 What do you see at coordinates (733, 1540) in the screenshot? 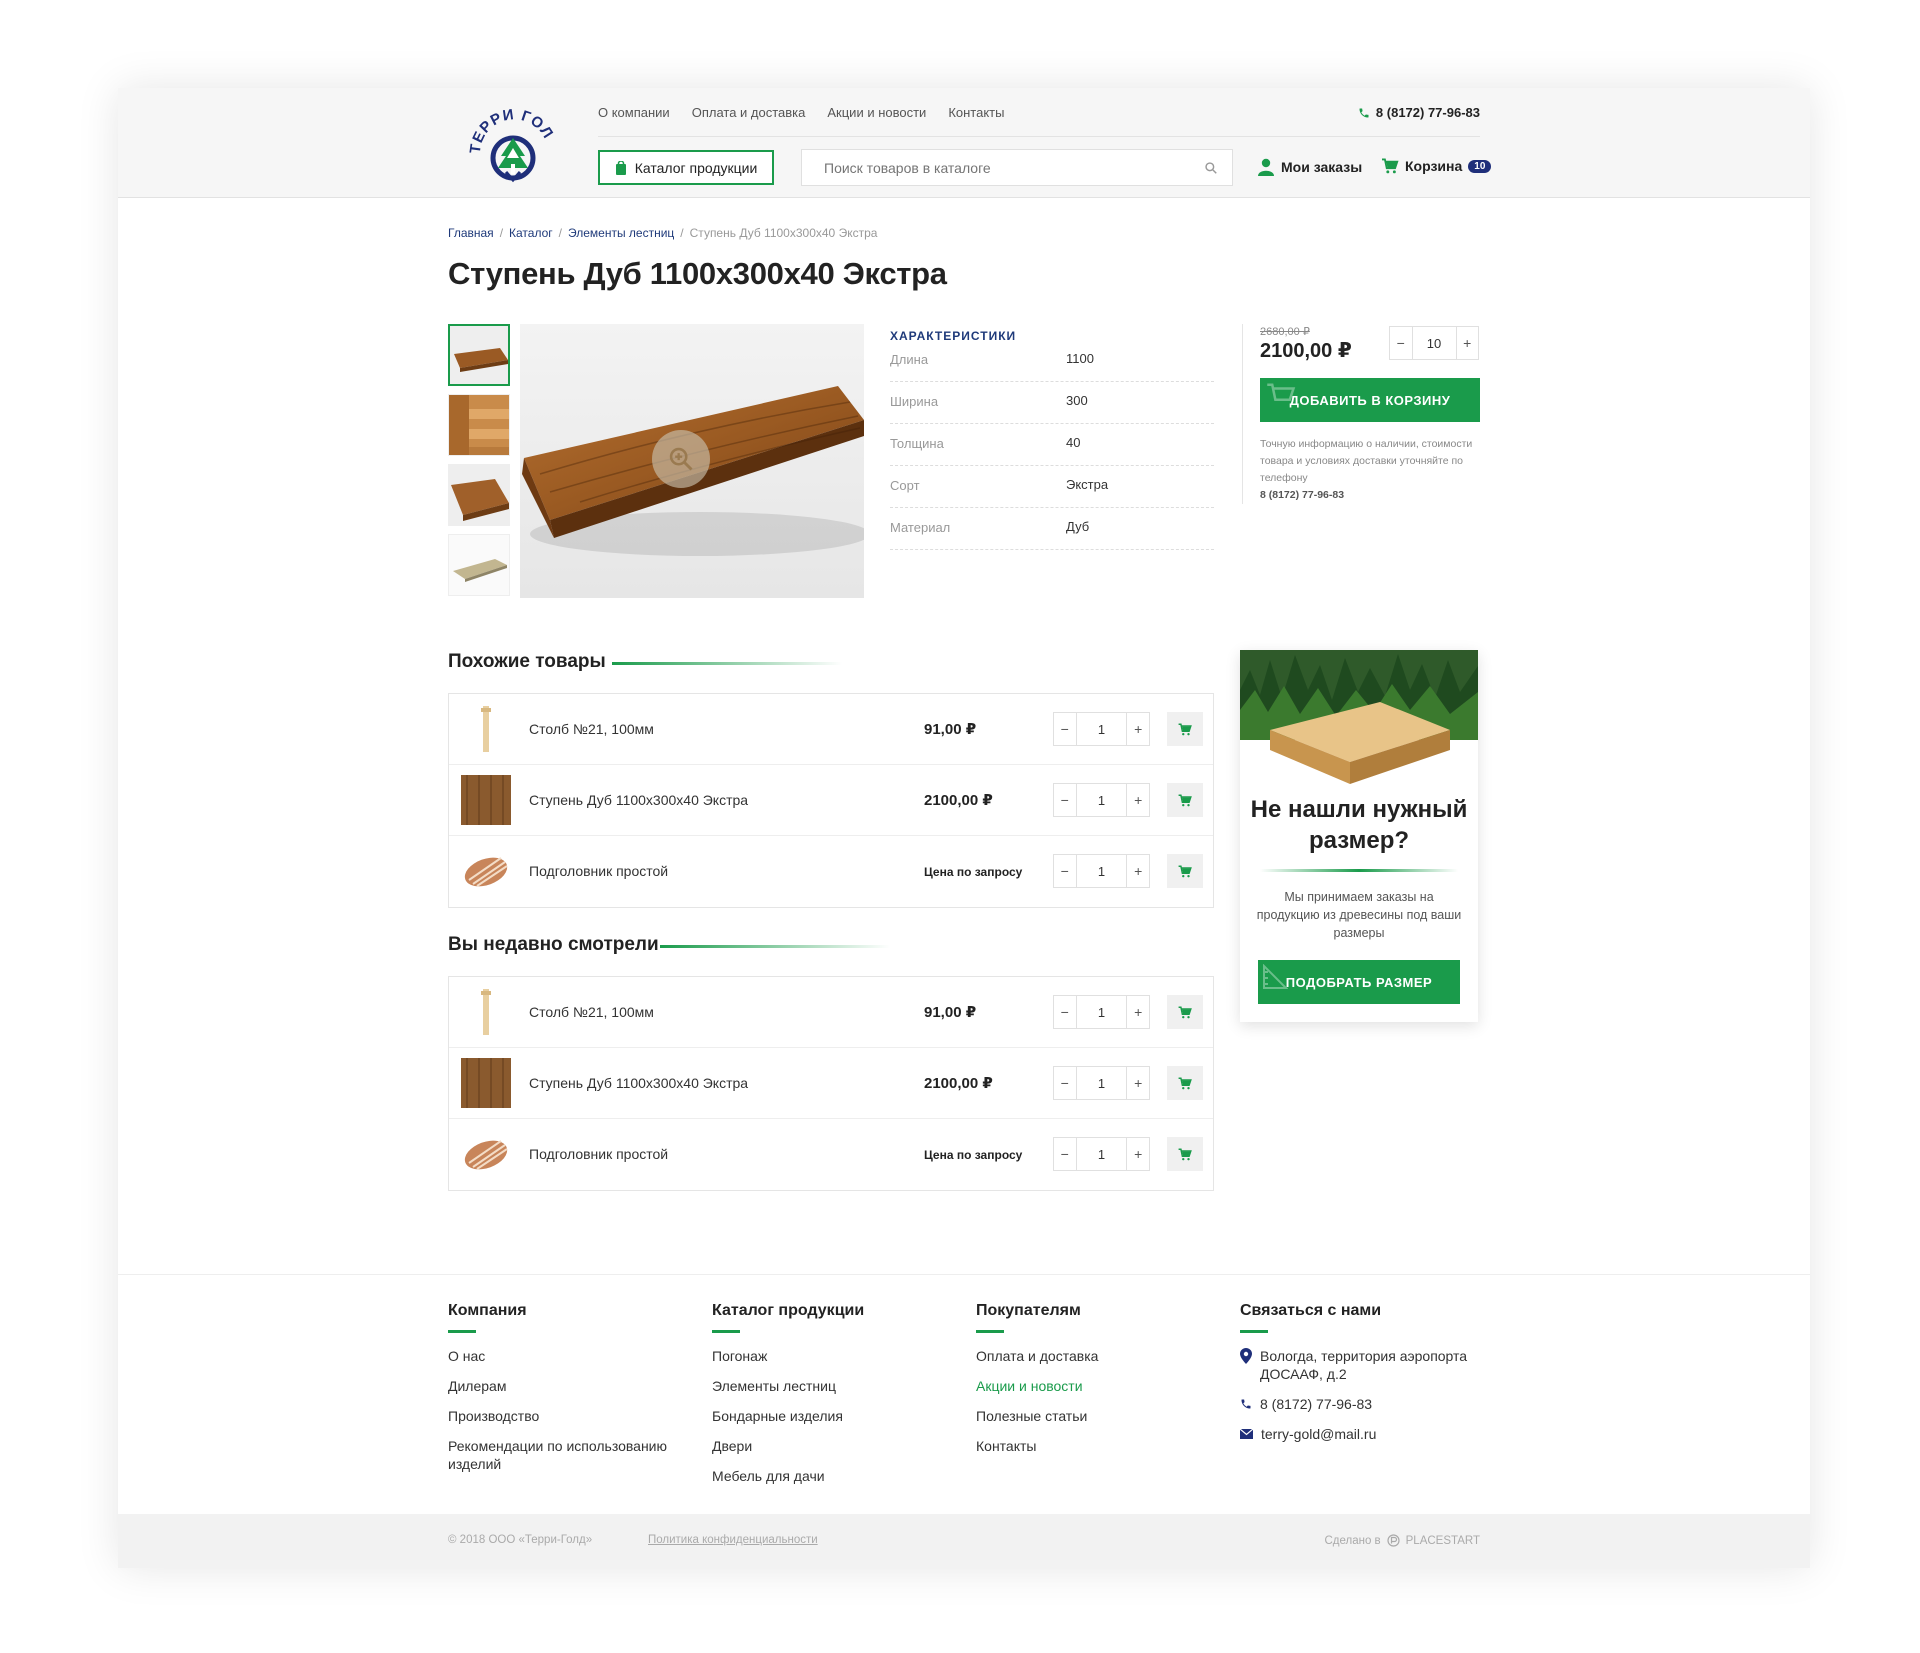
I see `privacy-policy-link: Политика конфиденциальности` at bounding box center [733, 1540].